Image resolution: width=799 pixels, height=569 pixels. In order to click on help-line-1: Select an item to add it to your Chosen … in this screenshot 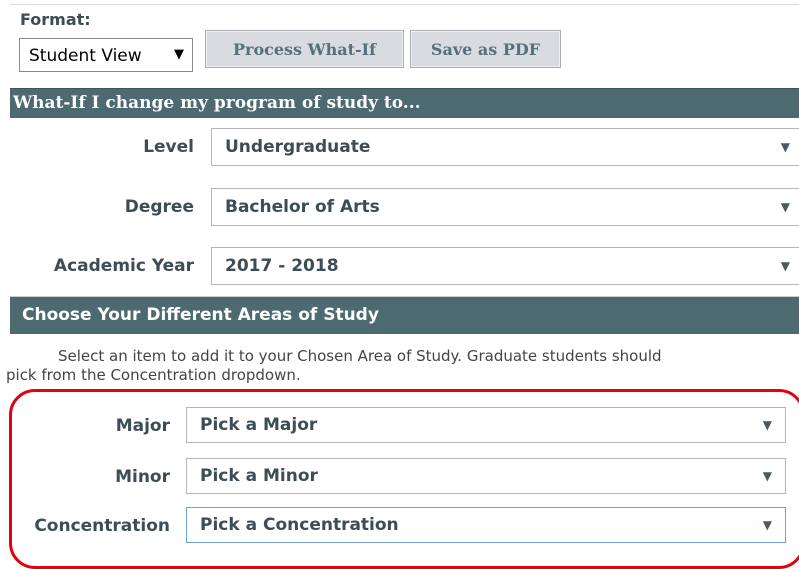, I will do `click(360, 356)`.